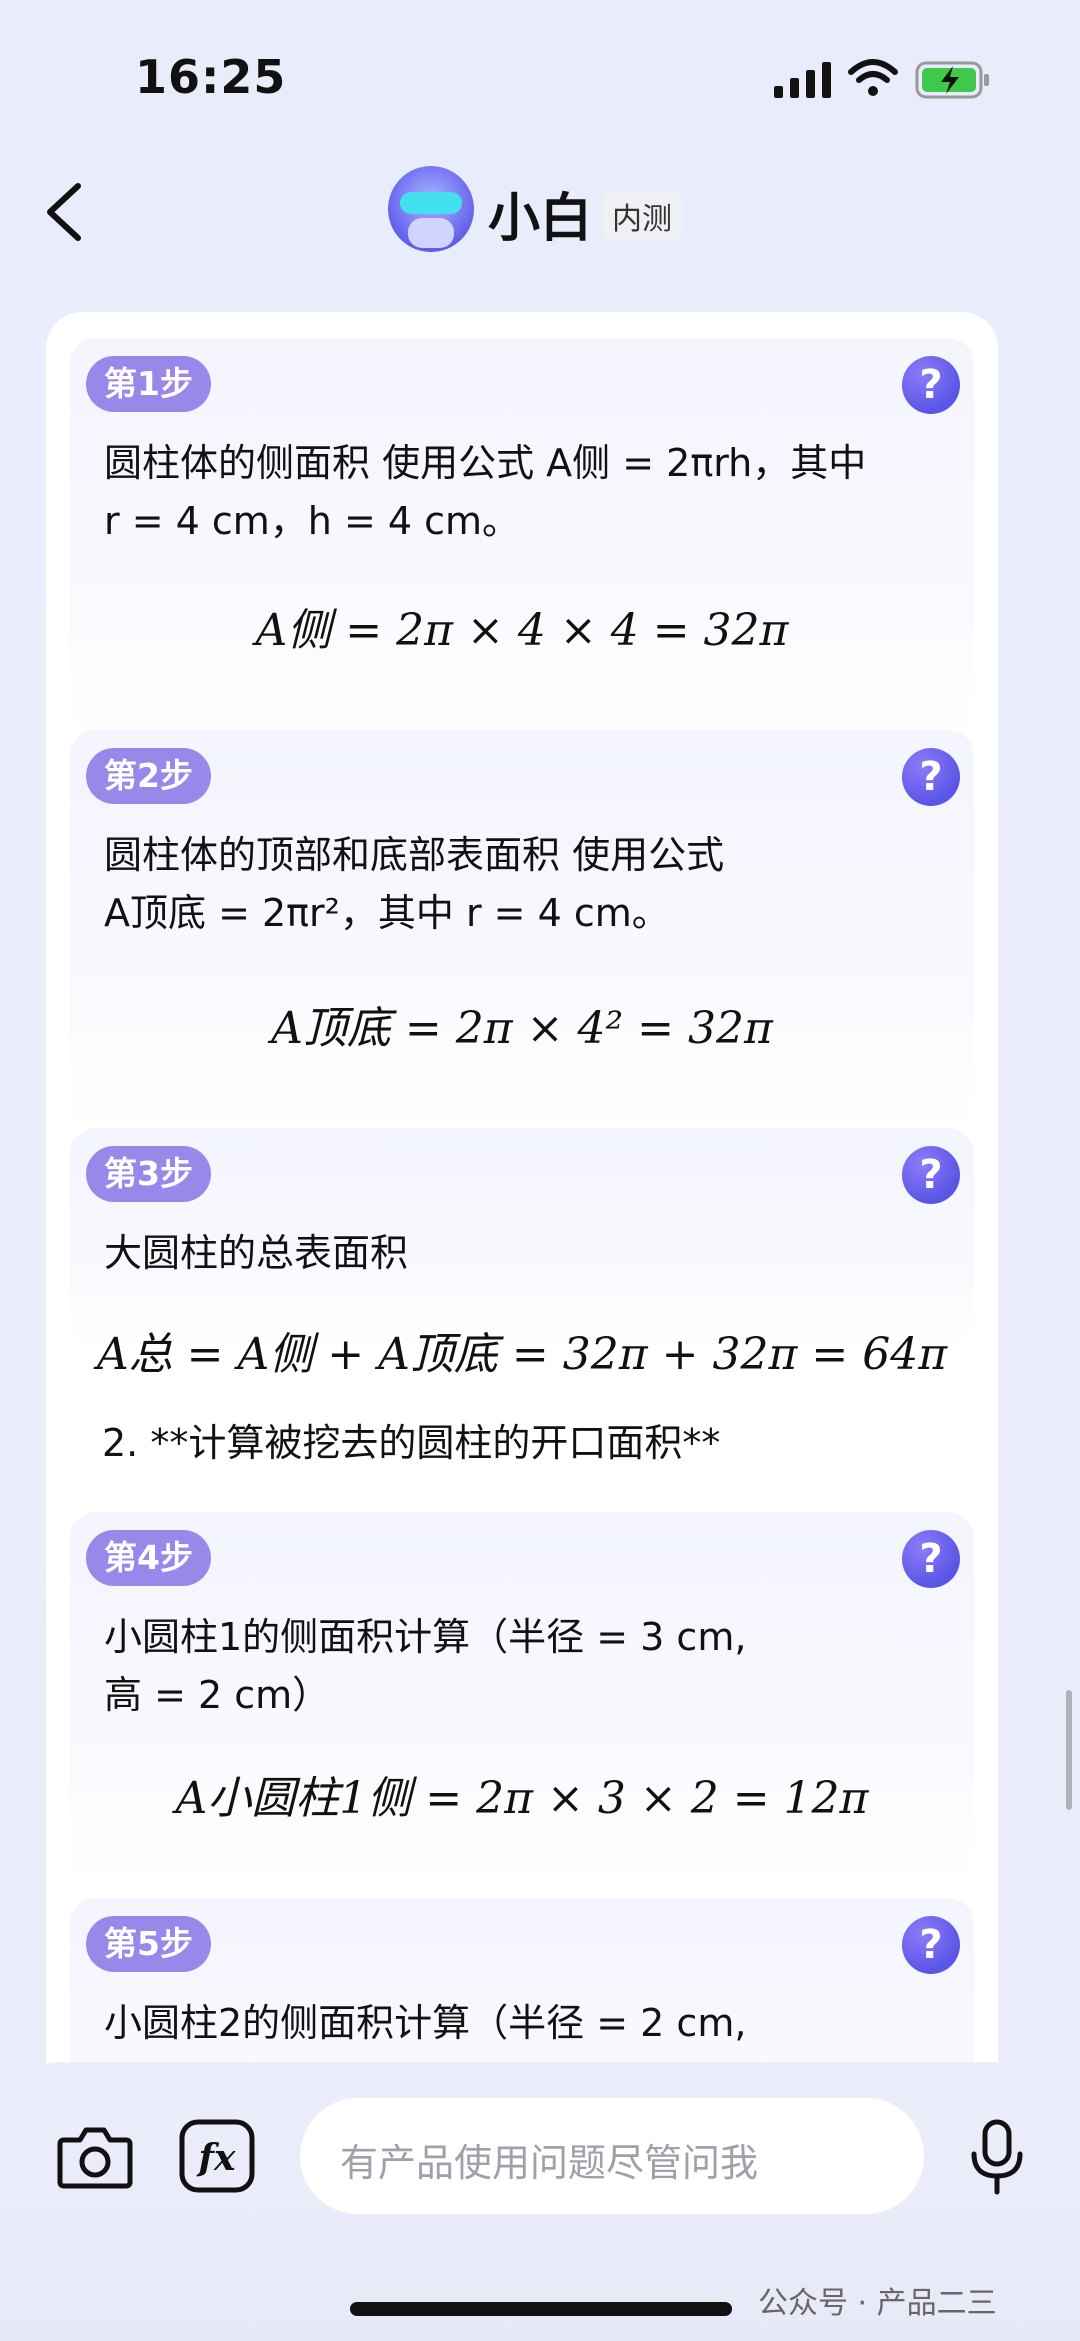  What do you see at coordinates (549, 2163) in the screenshot?
I see `input-placeholder: 有产品使用问题尽管问我` at bounding box center [549, 2163].